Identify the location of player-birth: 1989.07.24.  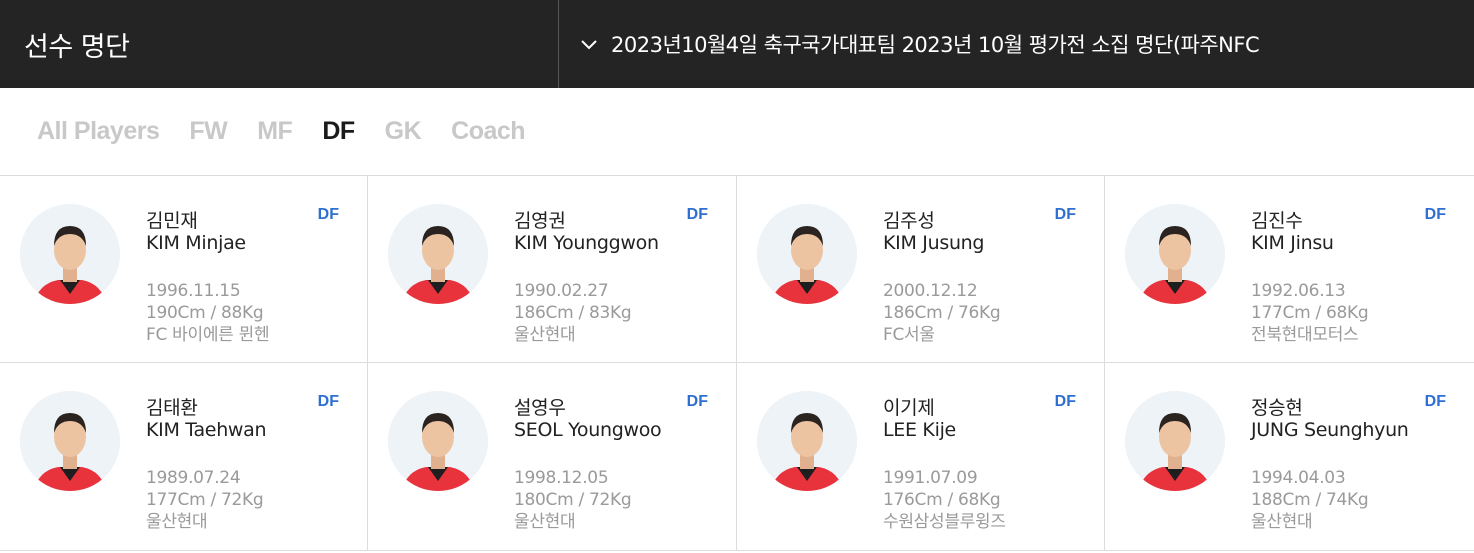
(193, 478).